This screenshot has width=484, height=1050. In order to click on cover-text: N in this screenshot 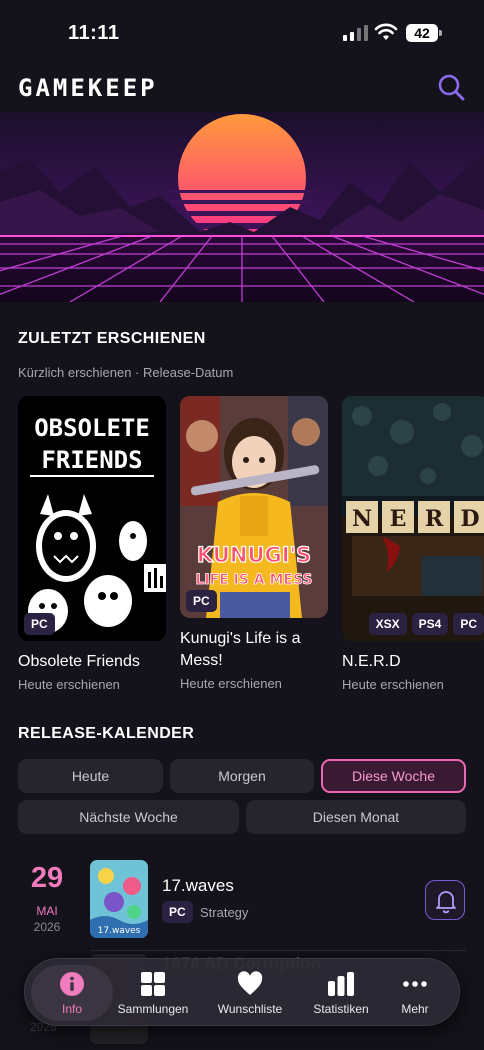, I will do `click(362, 519)`.